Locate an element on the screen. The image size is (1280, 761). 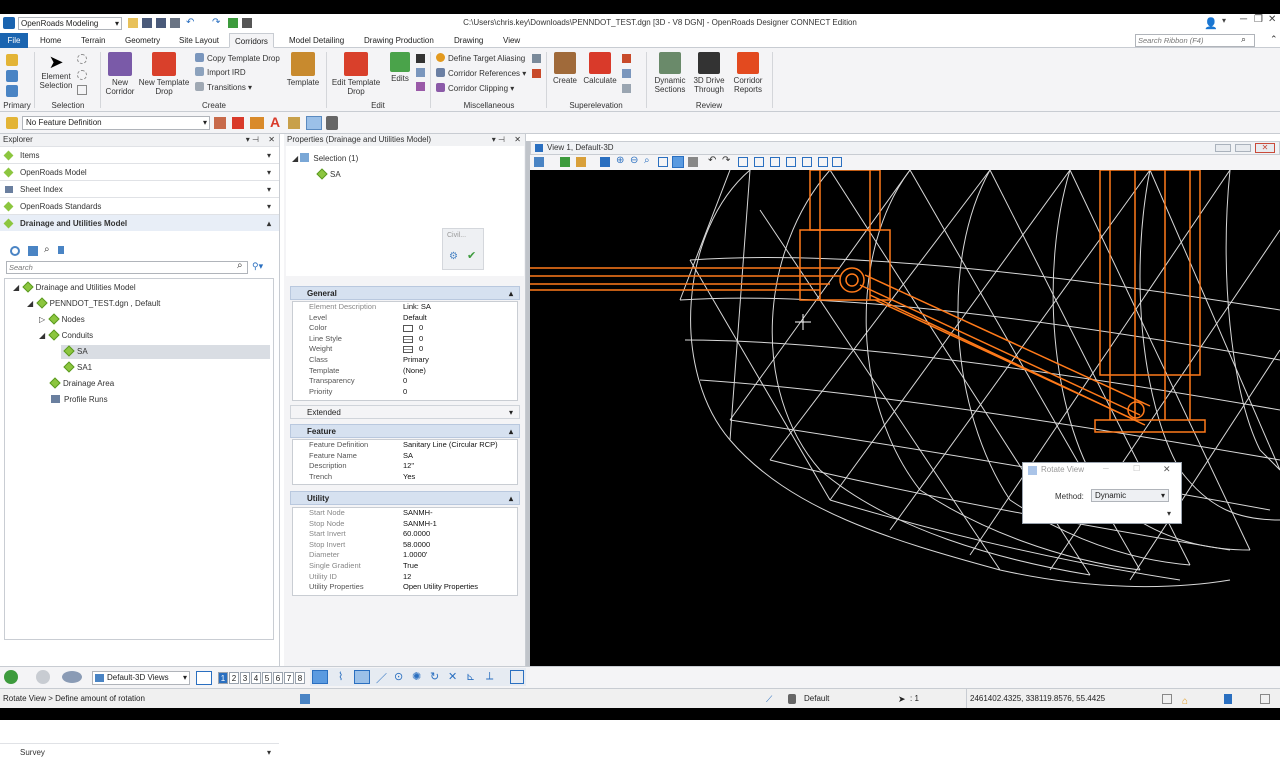
tangent-snap-icon: ↻ is located at coordinates (434, 676).